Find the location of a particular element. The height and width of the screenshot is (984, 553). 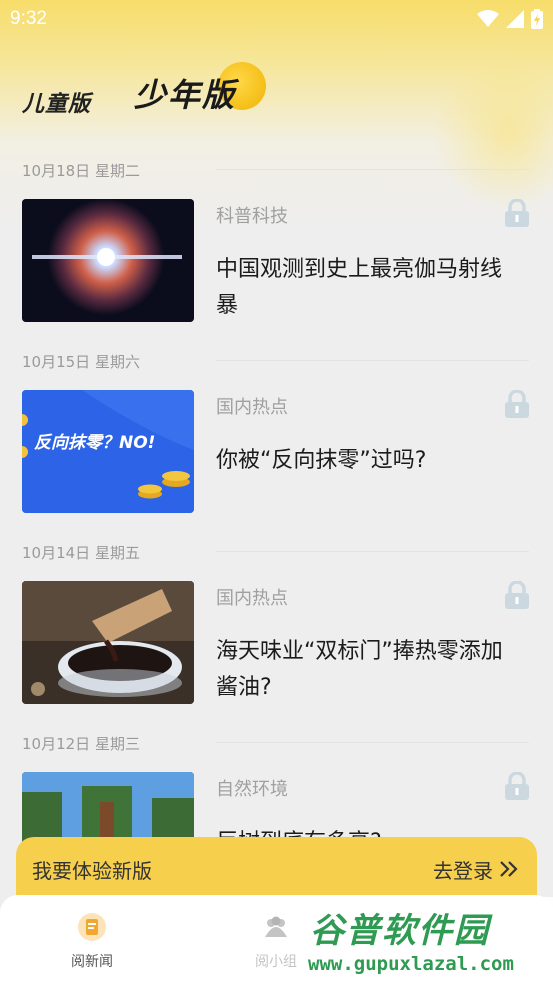

banner-text: 我要体验新版 is located at coordinates (92, 870).